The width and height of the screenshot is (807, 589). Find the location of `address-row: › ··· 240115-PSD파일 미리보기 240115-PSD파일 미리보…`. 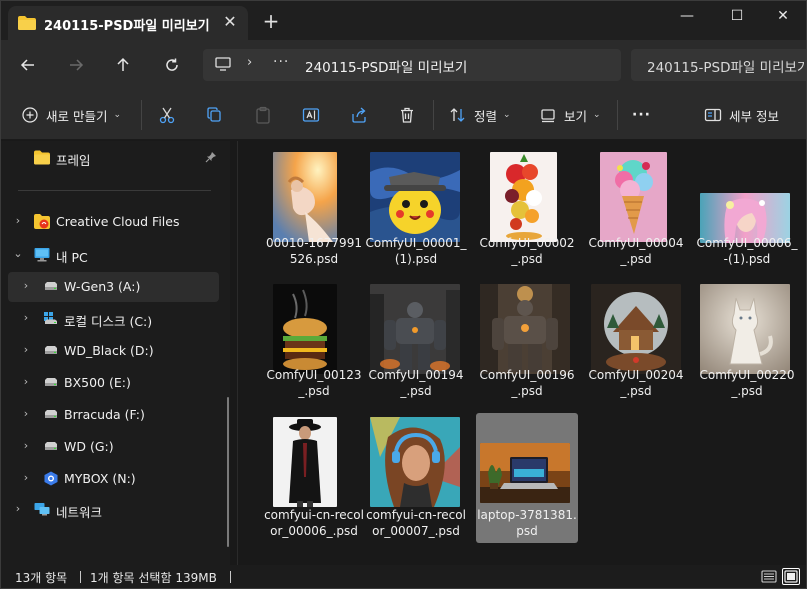

address-row: › ··· 240115-PSD파일 미리보기 240115-PSD파일 미리보… is located at coordinates (403, 65).